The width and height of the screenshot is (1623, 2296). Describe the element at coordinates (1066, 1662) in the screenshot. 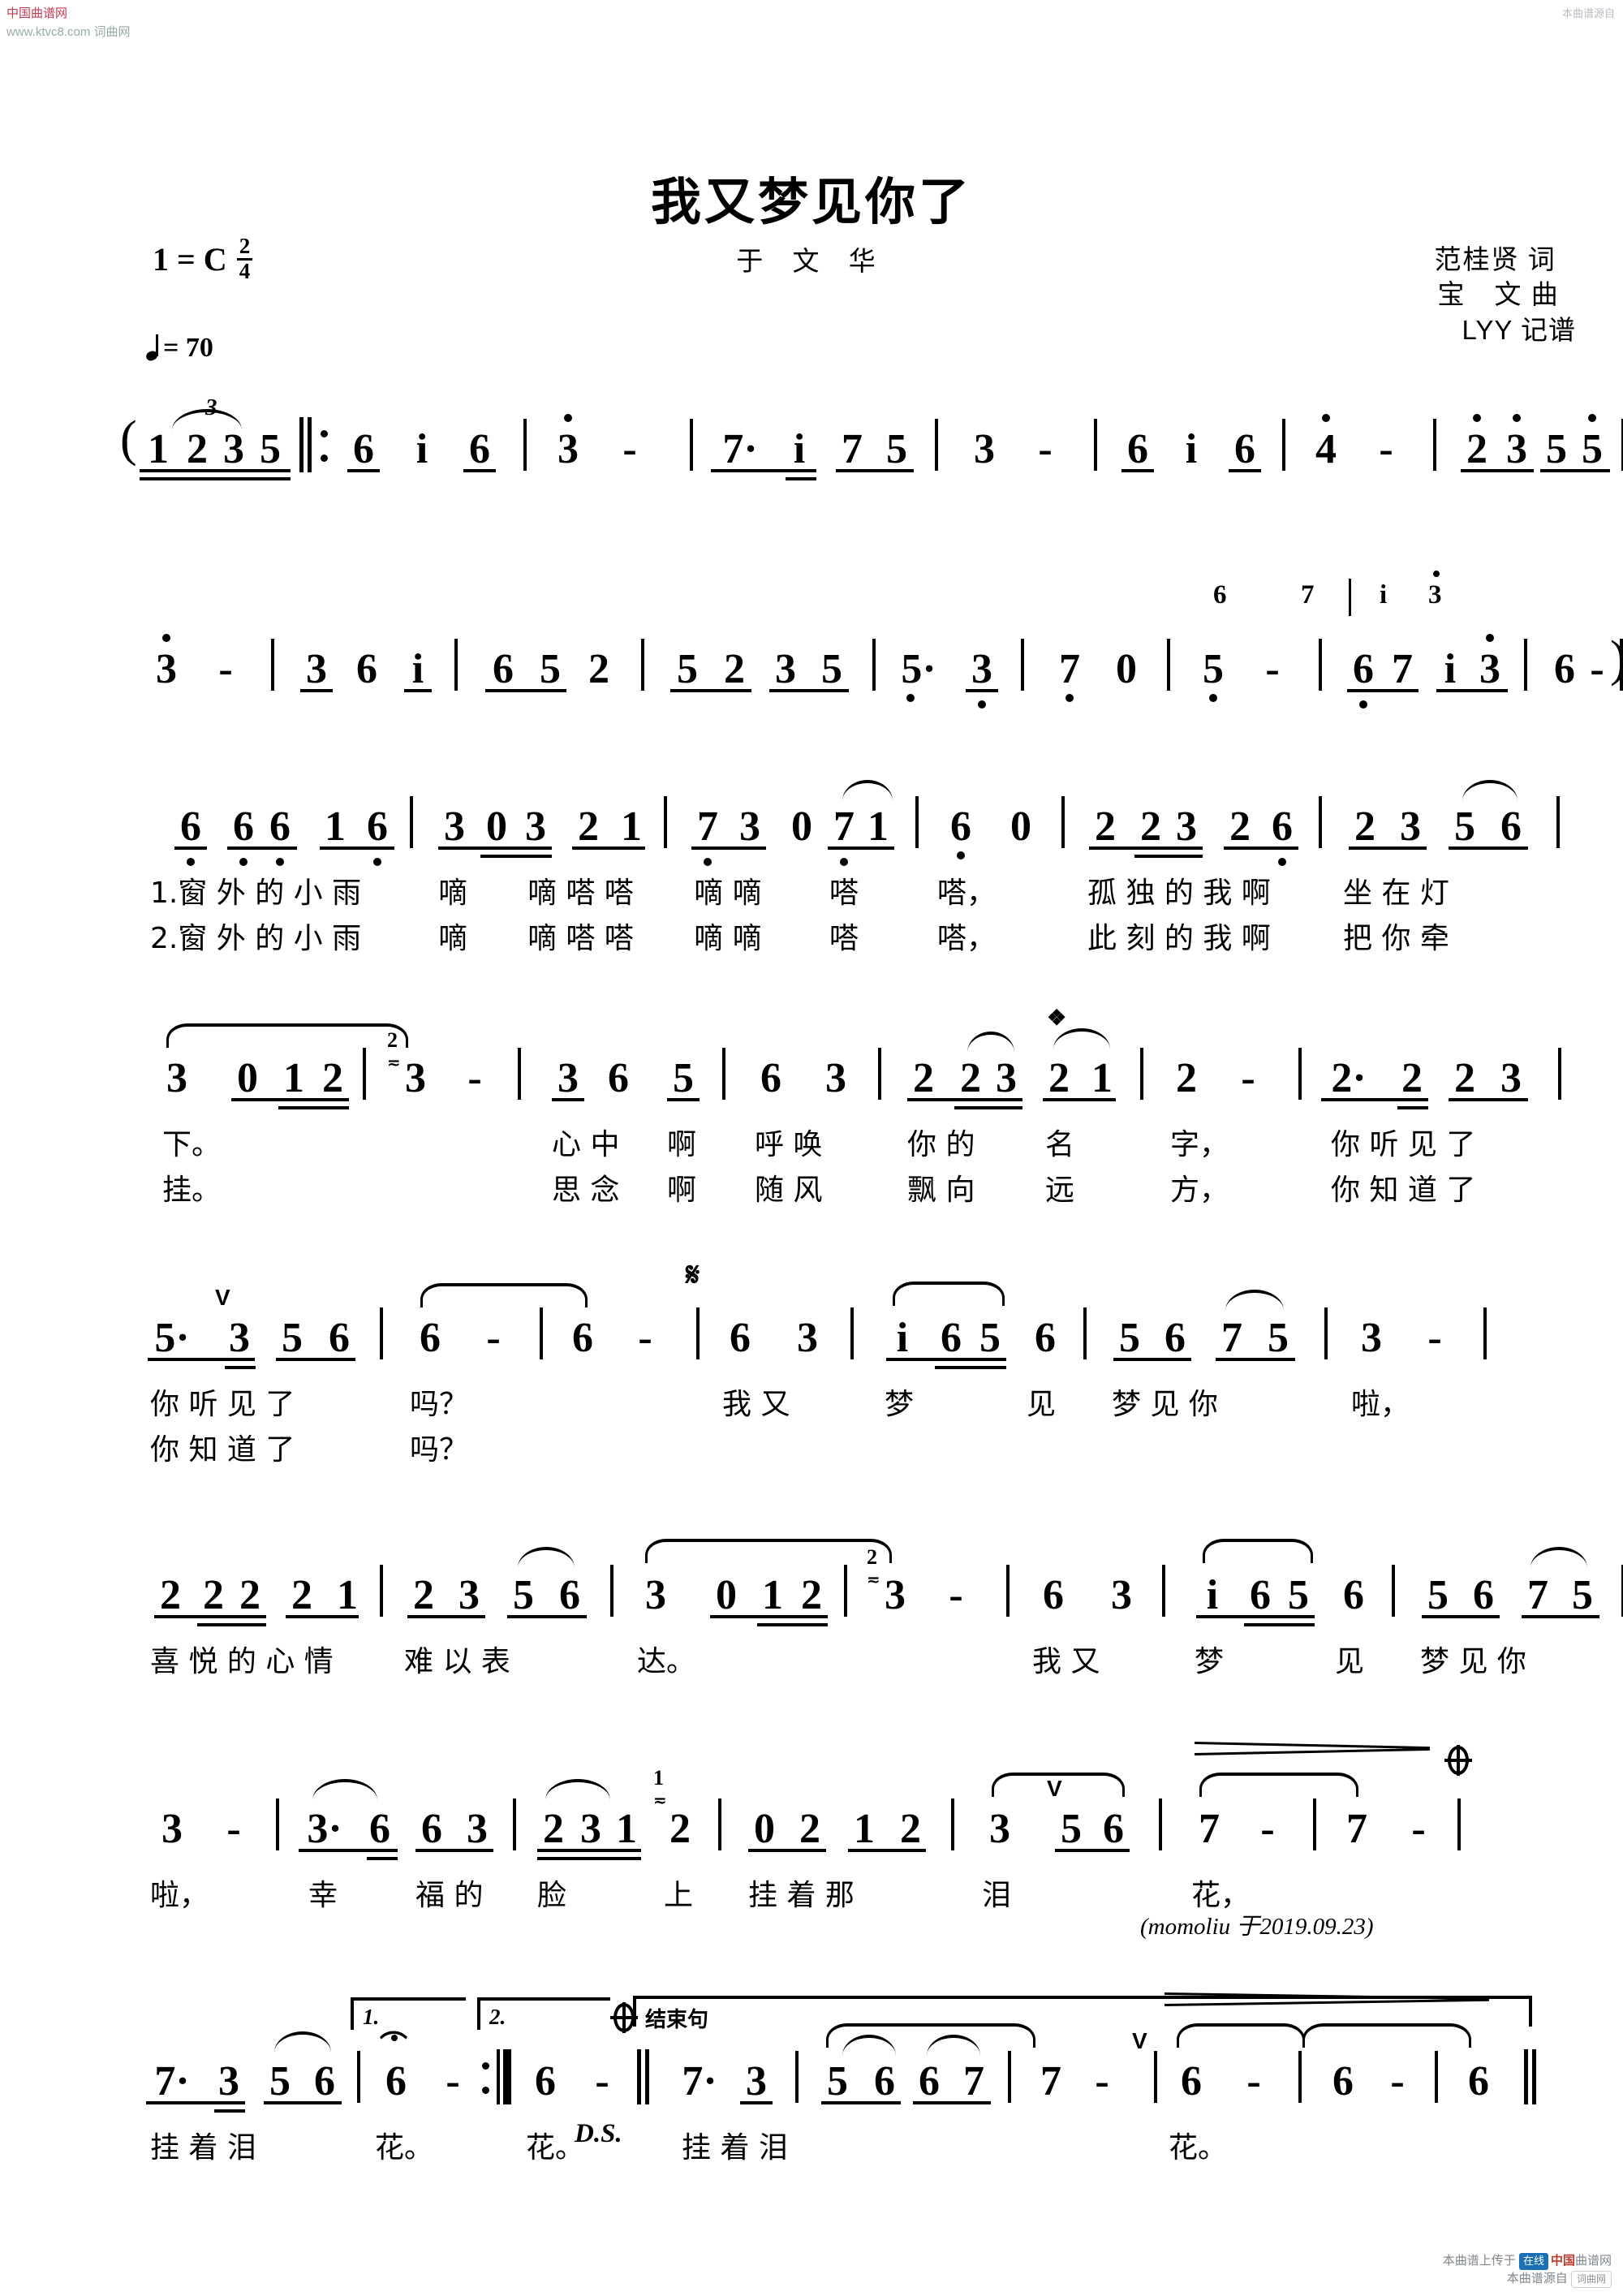

I see `lyric-syllable: 我 又` at that location.